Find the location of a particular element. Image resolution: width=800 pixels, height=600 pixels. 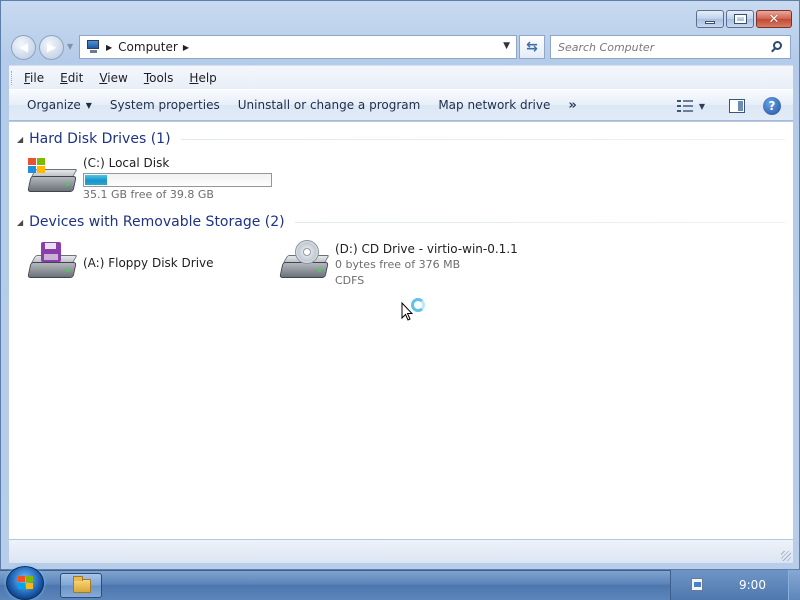

start-button is located at coordinates (25, 583).